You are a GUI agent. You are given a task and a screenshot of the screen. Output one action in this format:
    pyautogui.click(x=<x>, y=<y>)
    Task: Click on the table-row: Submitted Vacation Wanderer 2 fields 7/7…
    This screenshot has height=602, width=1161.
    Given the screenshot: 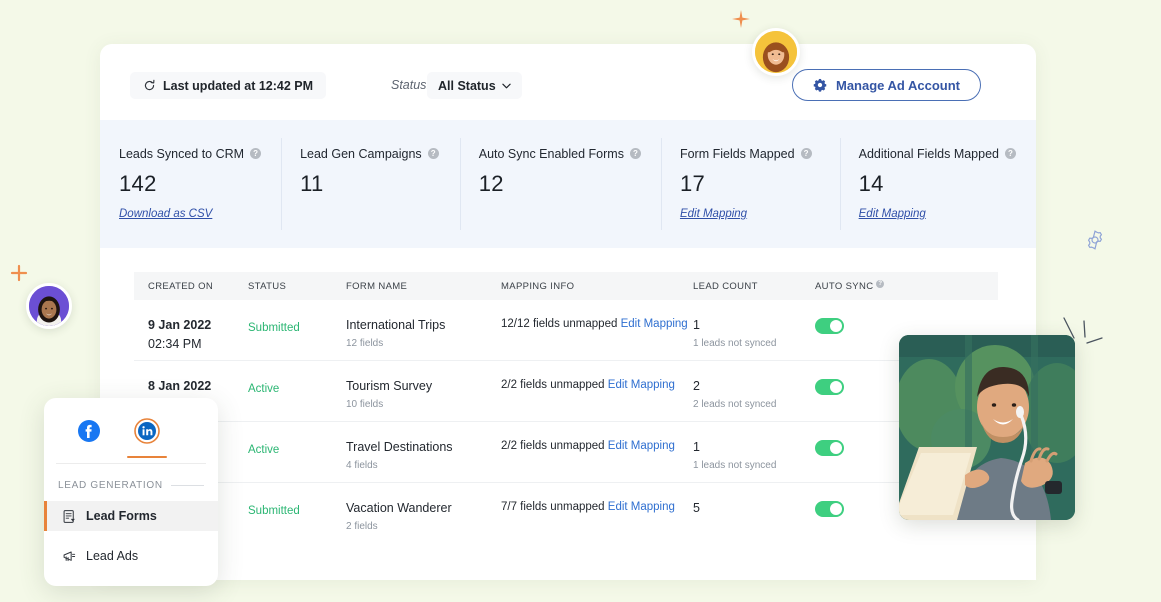 What is the action you would take?
    pyautogui.click(x=566, y=513)
    